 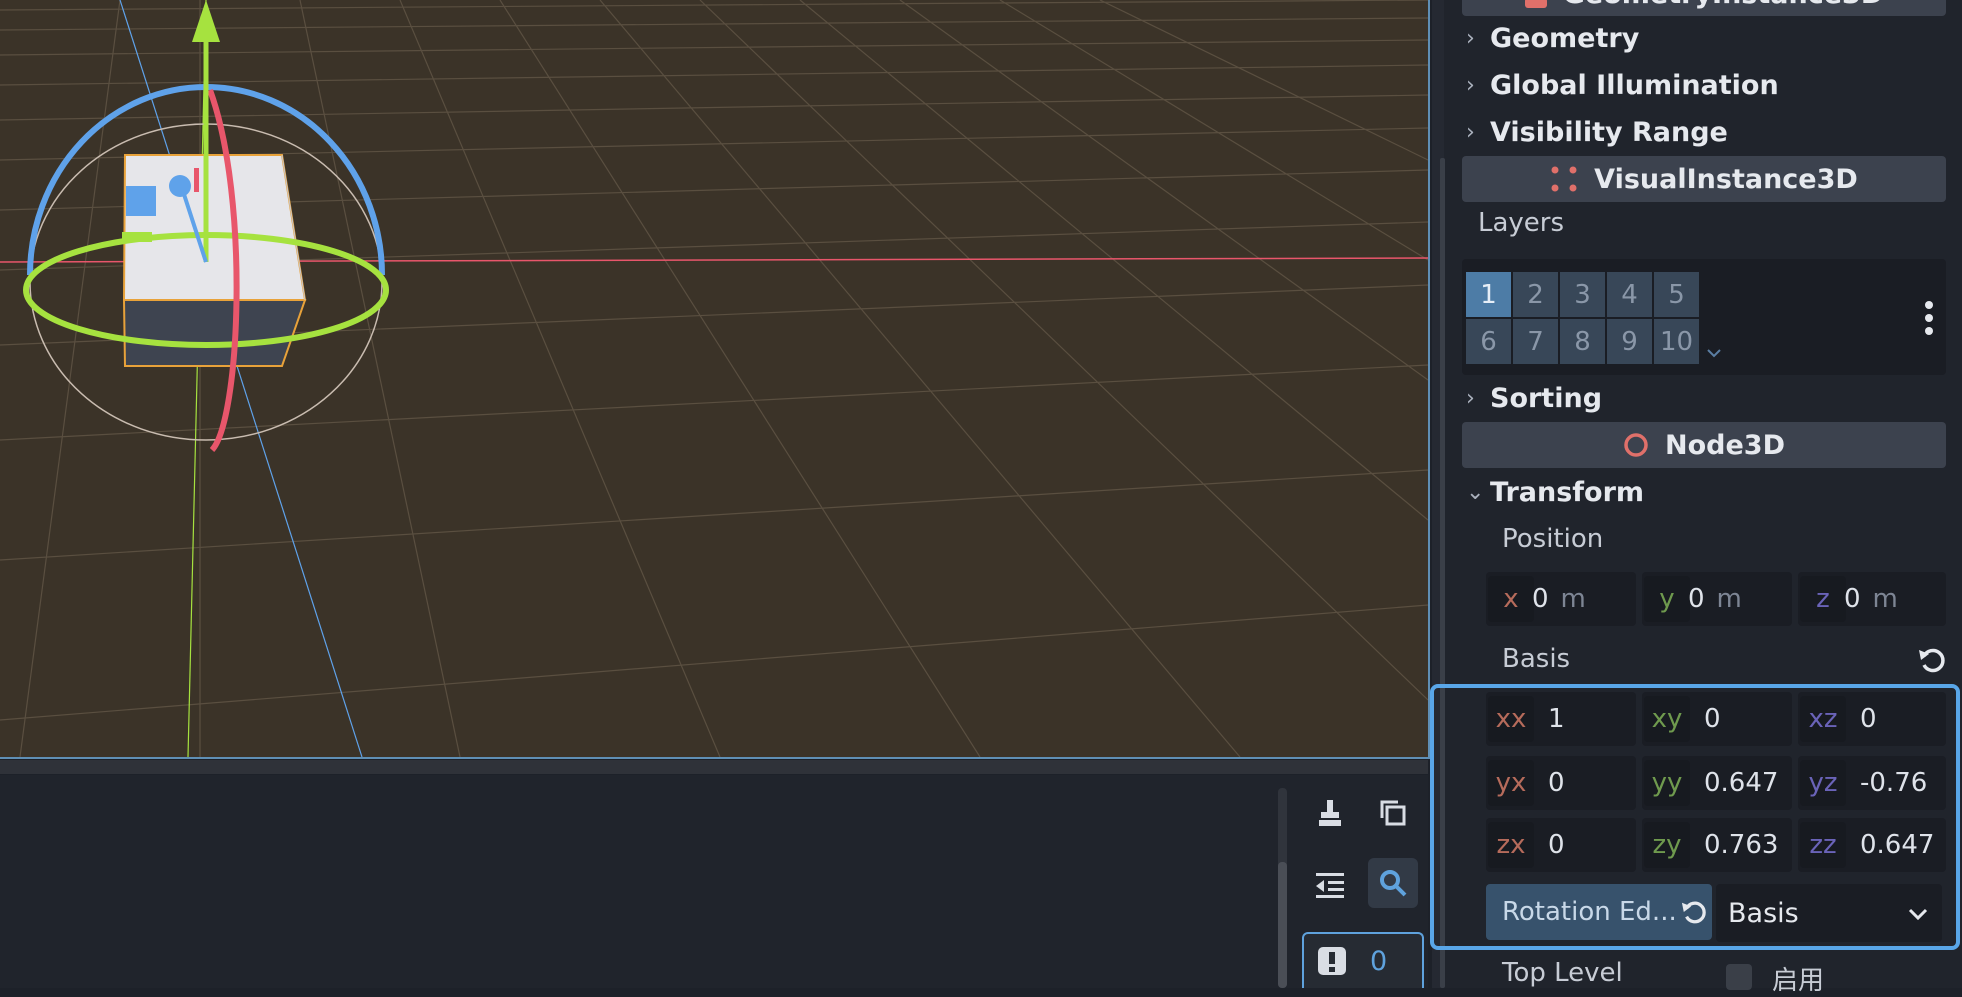 I want to click on clear-output-button, so click(x=1330, y=813).